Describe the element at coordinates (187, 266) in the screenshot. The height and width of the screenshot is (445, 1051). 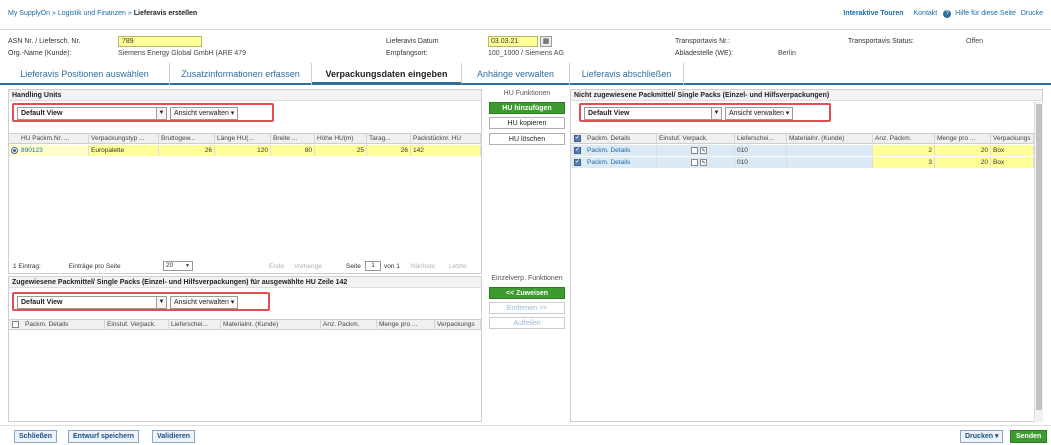
I see `chevron-down-icon: ▼` at that location.